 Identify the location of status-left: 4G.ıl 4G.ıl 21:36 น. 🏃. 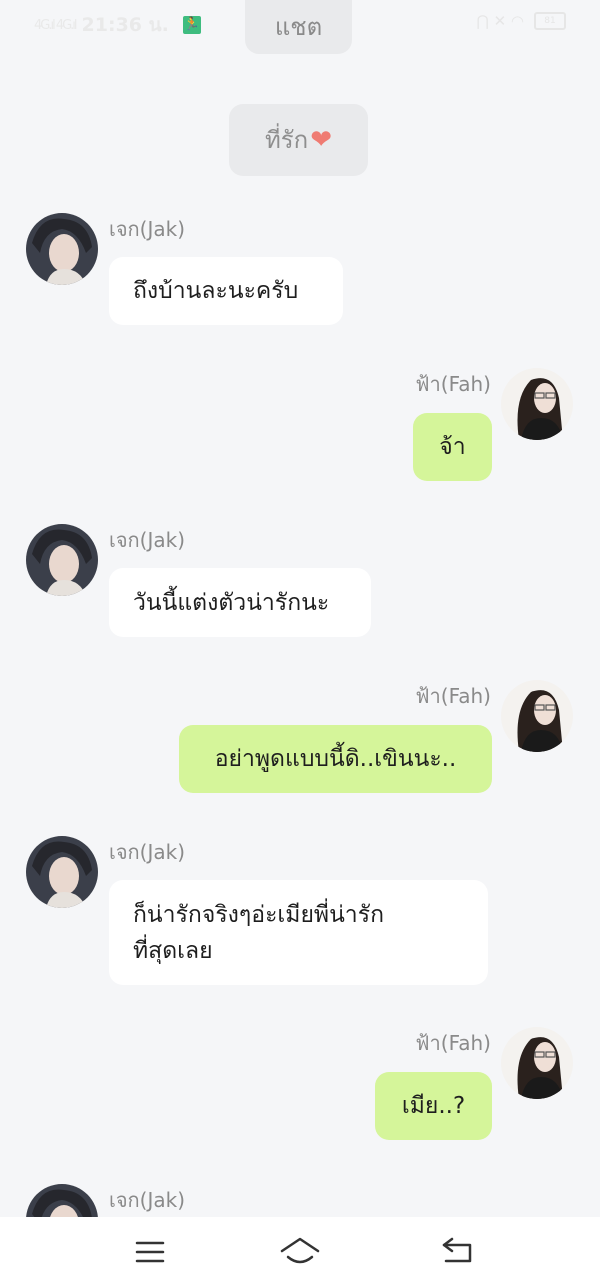
(117, 25).